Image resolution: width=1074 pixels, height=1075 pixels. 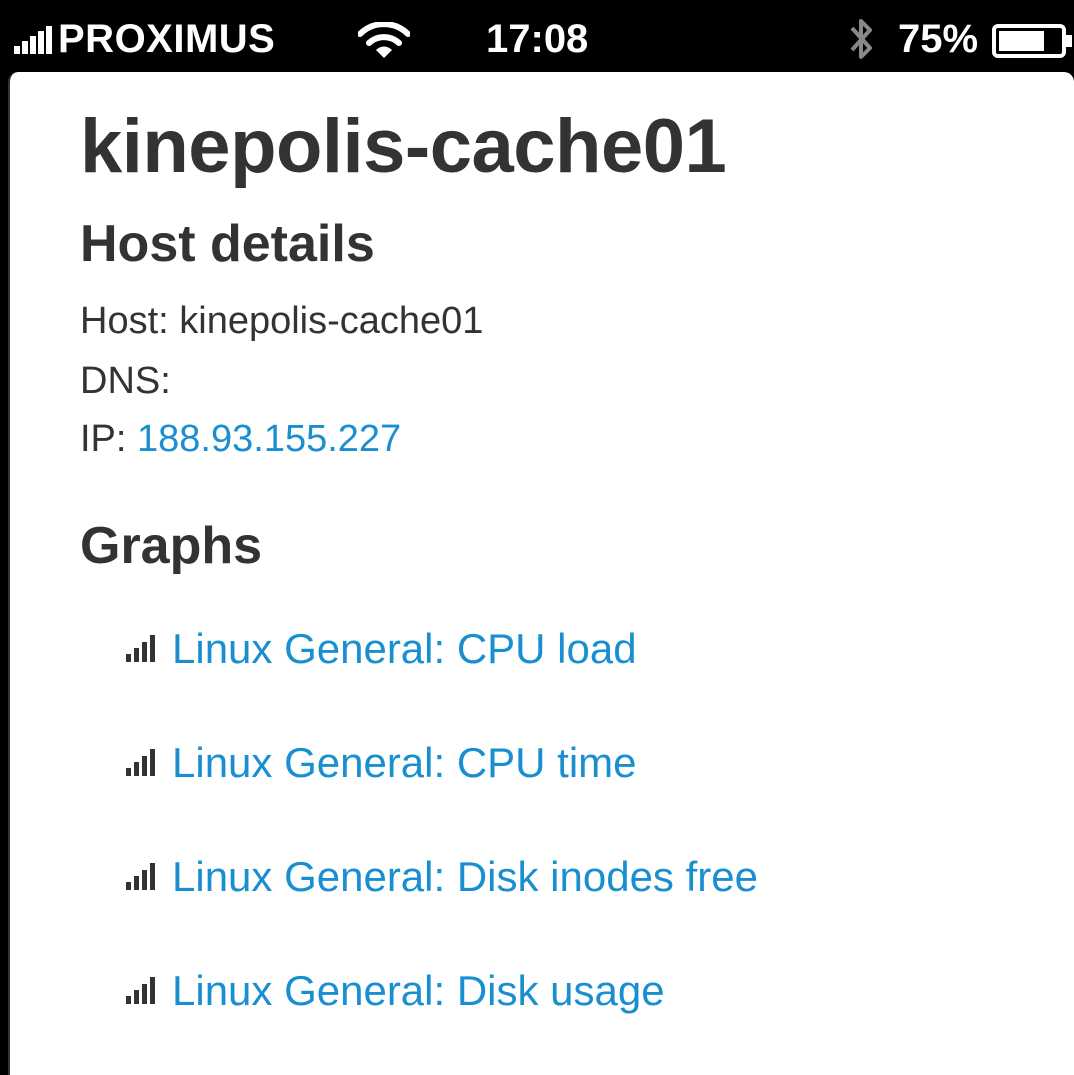 I want to click on host-row: Host: kinepolis-cache01, so click(x=281, y=321).